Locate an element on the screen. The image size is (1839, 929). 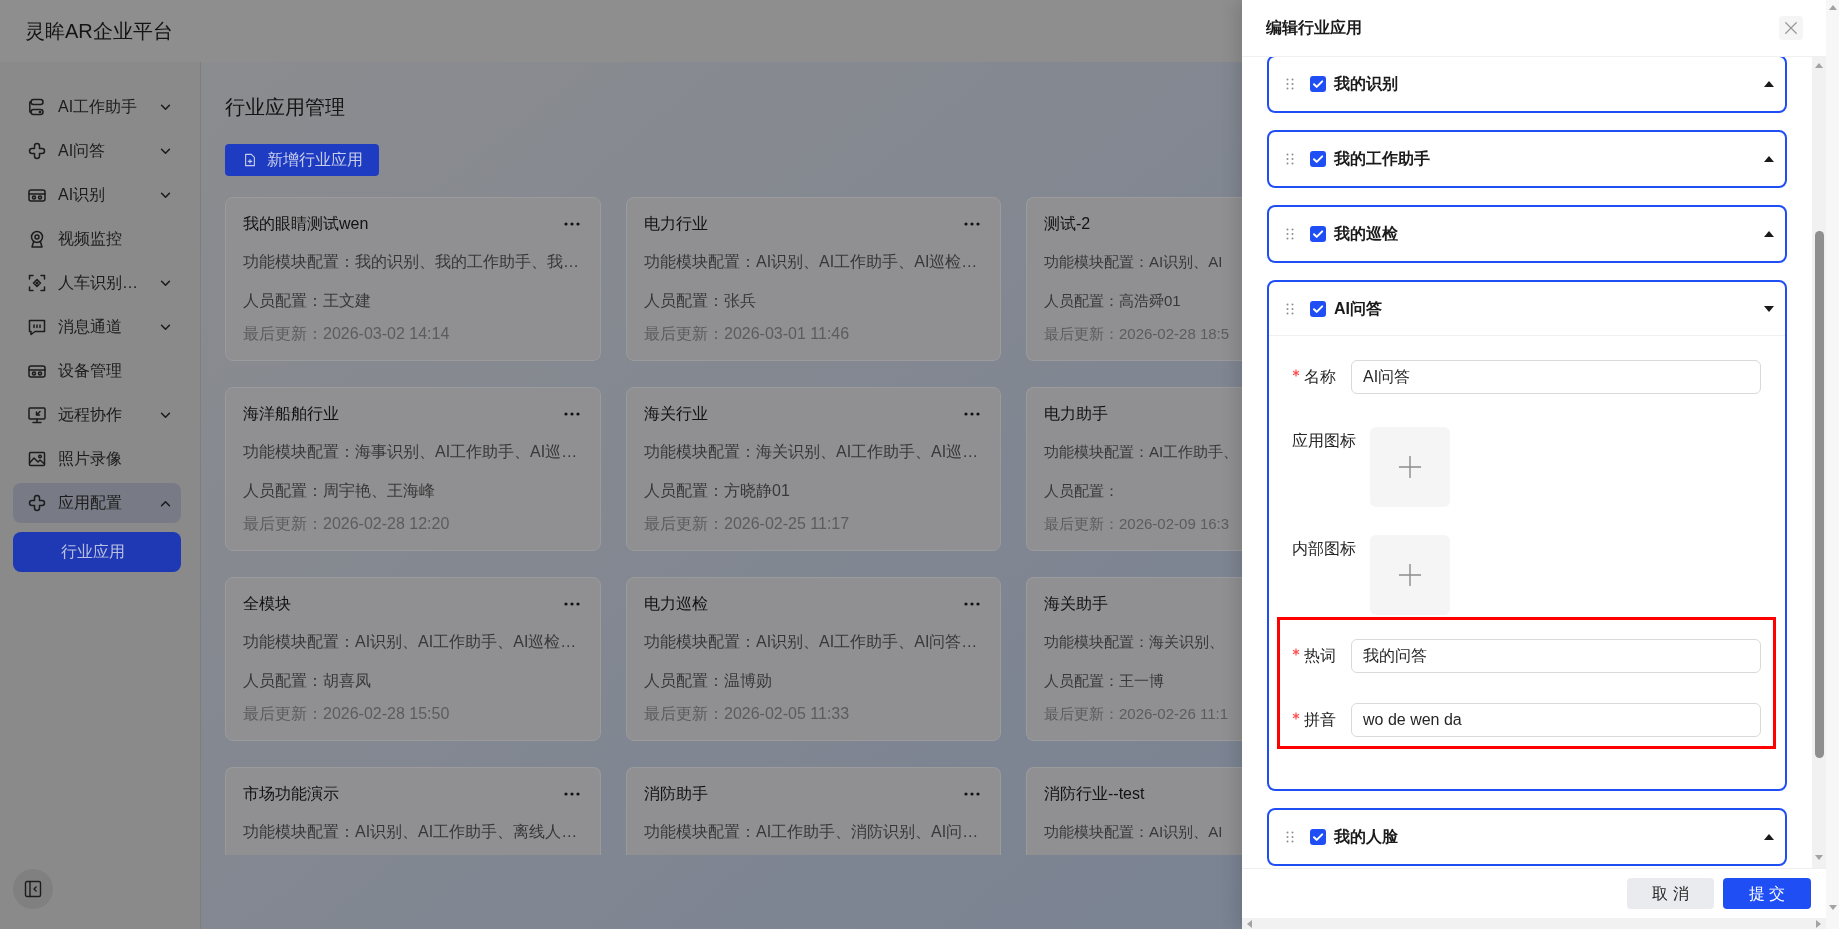
sidebar-item: AI问答 is located at coordinates (97, 151).